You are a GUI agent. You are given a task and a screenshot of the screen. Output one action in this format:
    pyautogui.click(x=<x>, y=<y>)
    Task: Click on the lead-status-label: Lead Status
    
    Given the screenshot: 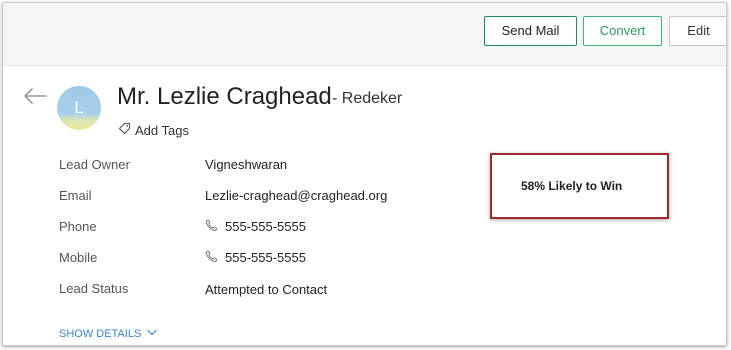 What is the action you would take?
    pyautogui.click(x=94, y=288)
    